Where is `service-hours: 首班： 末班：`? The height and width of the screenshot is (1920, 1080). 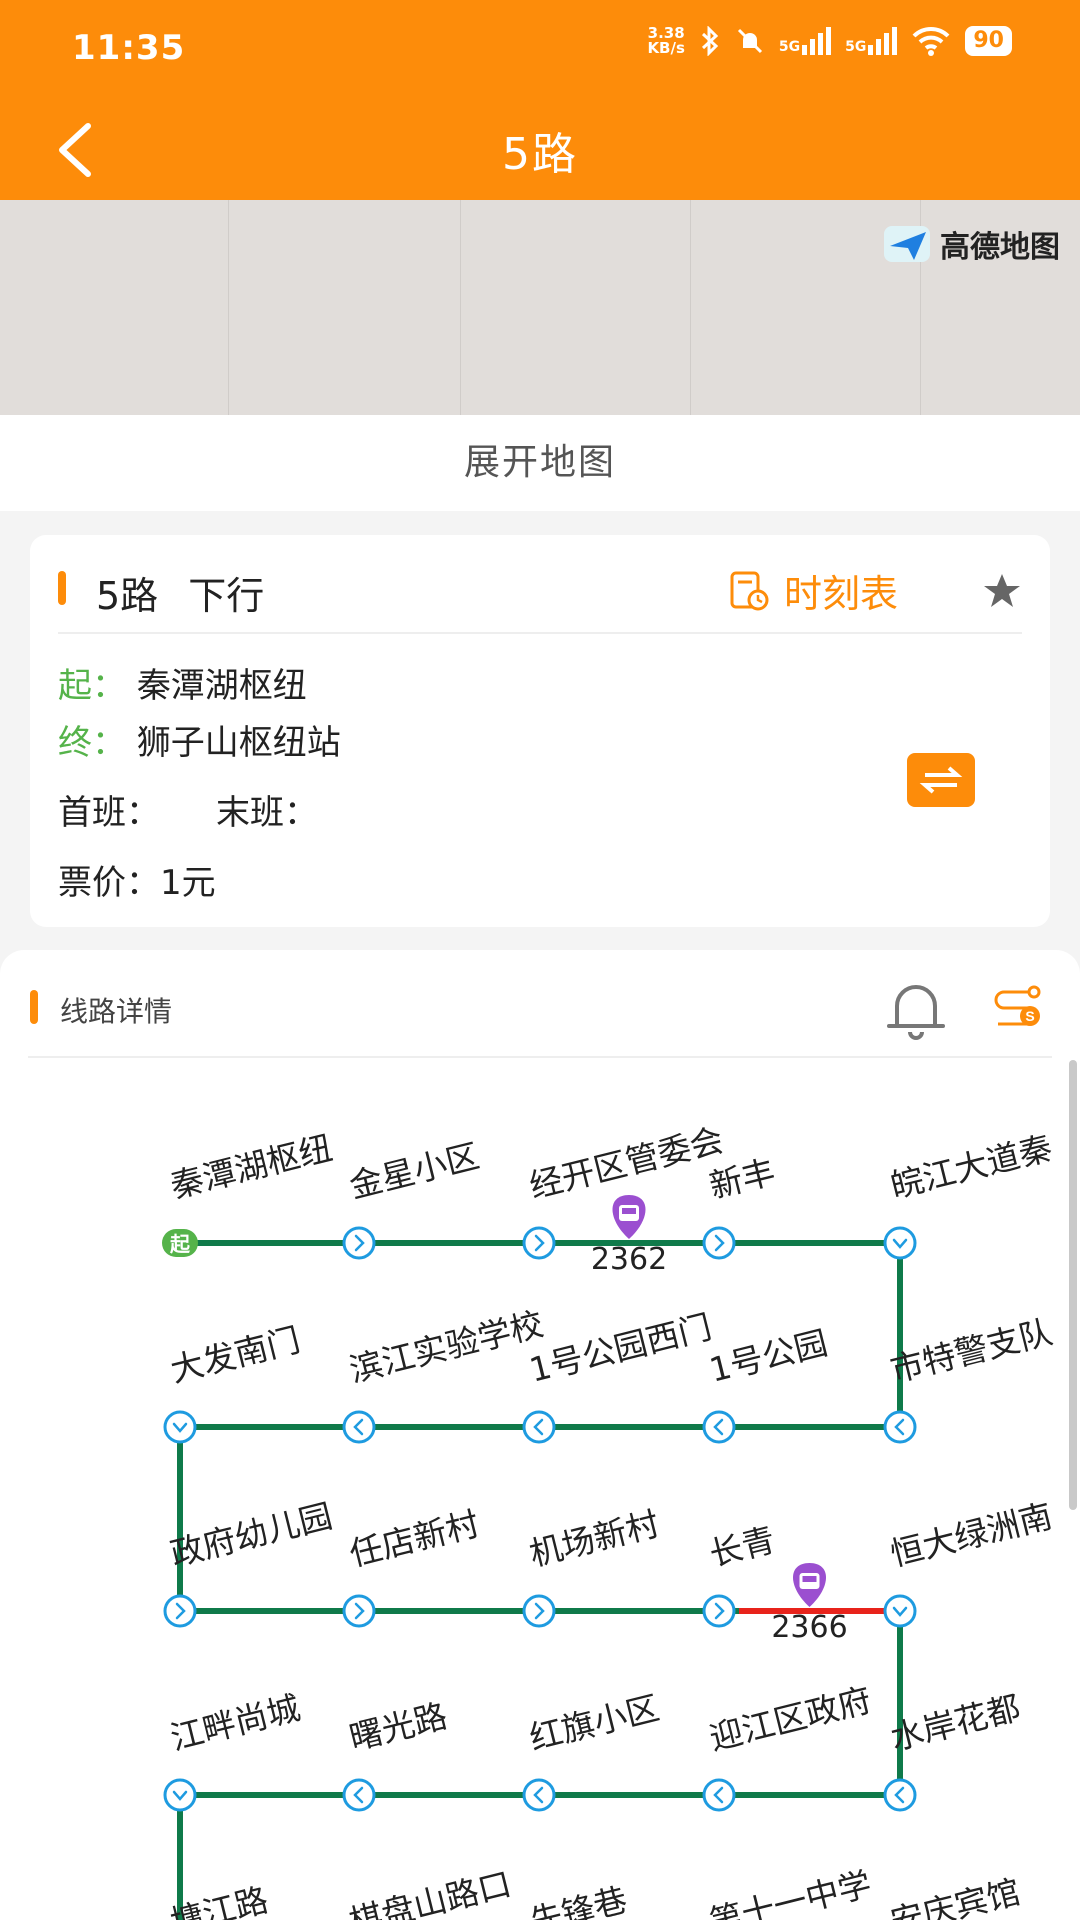
service-hours: 首班： 末班： is located at coordinates (188, 813).